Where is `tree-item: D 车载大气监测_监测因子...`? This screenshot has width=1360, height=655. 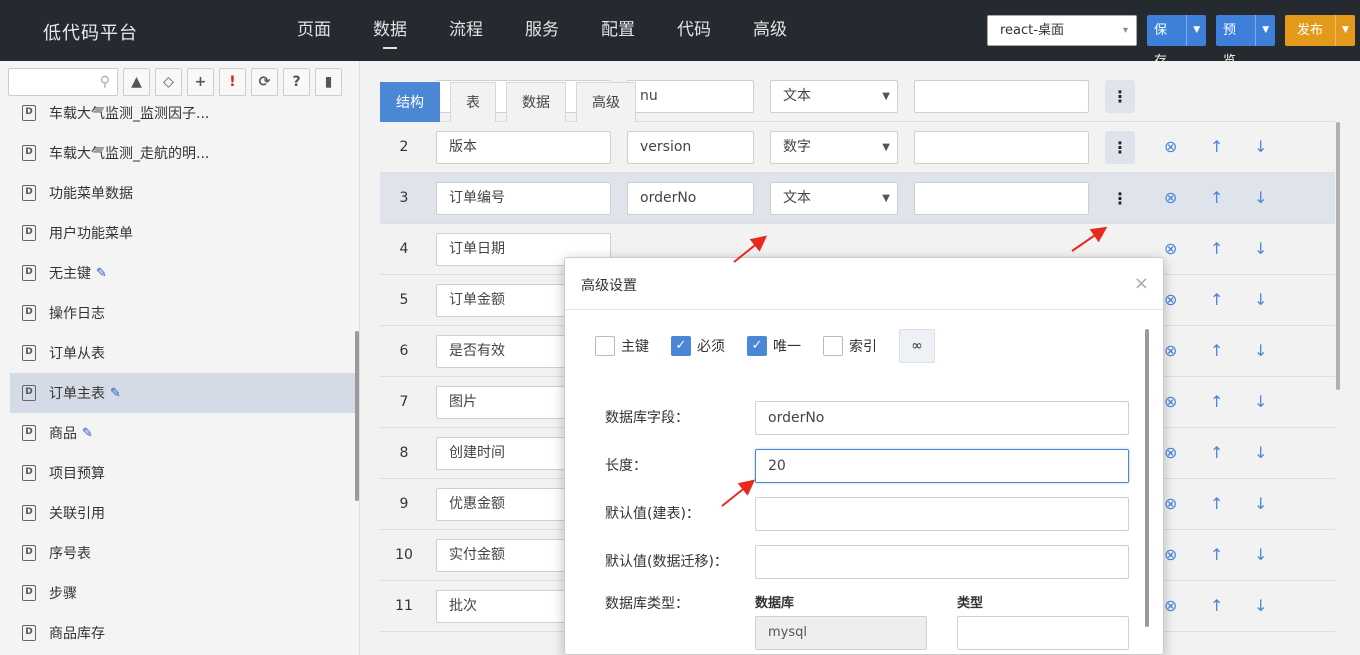
tree-item: D 车载大气监测_监测因子... is located at coordinates (182, 113).